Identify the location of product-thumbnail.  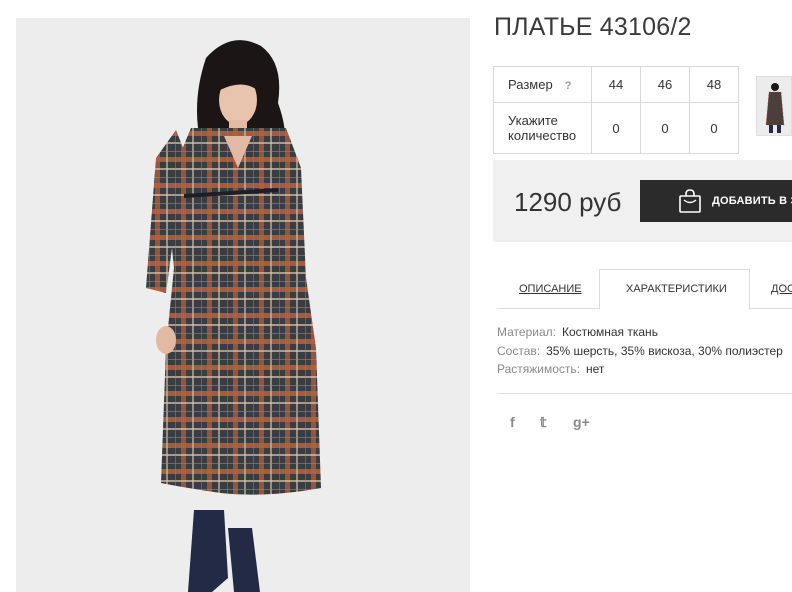
(774, 106).